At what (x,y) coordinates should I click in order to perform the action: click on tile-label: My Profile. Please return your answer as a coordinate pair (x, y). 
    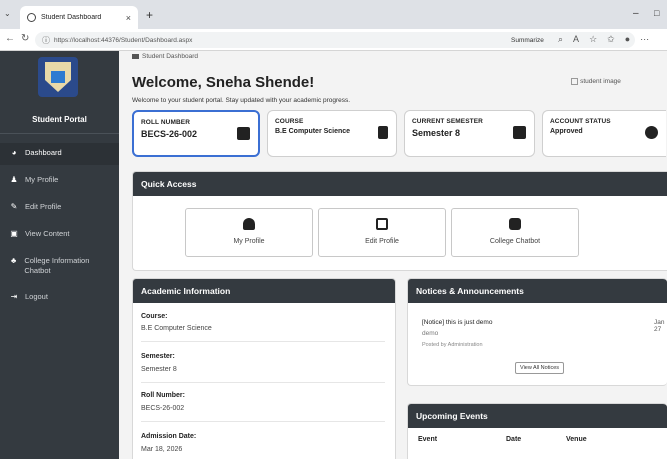
    Looking at the image, I should click on (249, 241).